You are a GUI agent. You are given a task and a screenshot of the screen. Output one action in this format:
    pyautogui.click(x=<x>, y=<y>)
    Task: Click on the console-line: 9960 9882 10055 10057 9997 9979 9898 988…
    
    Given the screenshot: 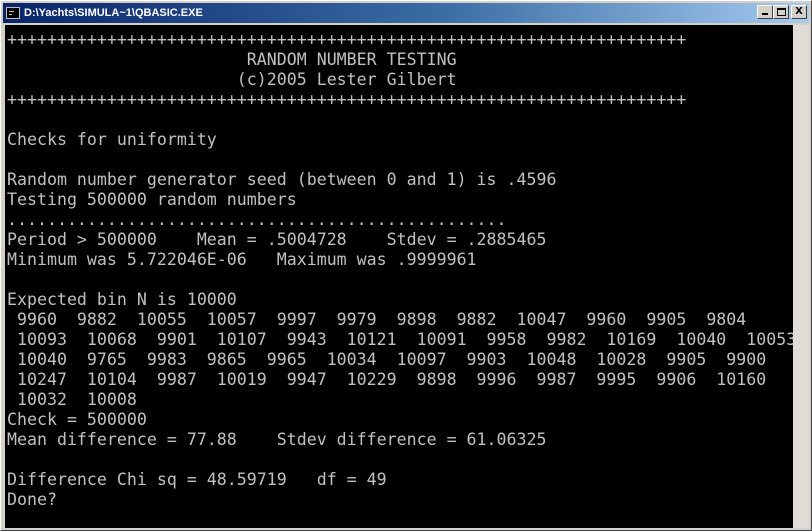 What is the action you would take?
    pyautogui.click(x=377, y=319)
    